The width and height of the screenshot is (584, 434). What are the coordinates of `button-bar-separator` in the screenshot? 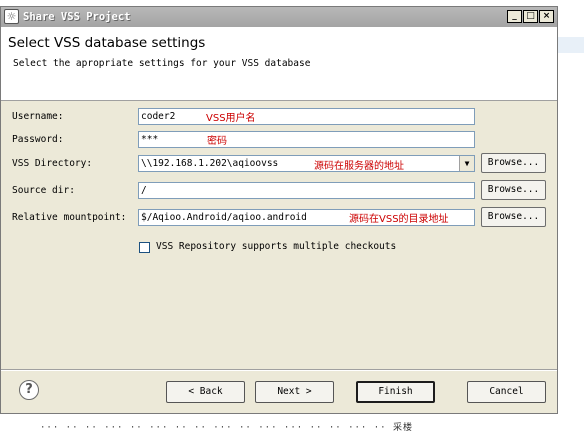 It's located at (279, 370).